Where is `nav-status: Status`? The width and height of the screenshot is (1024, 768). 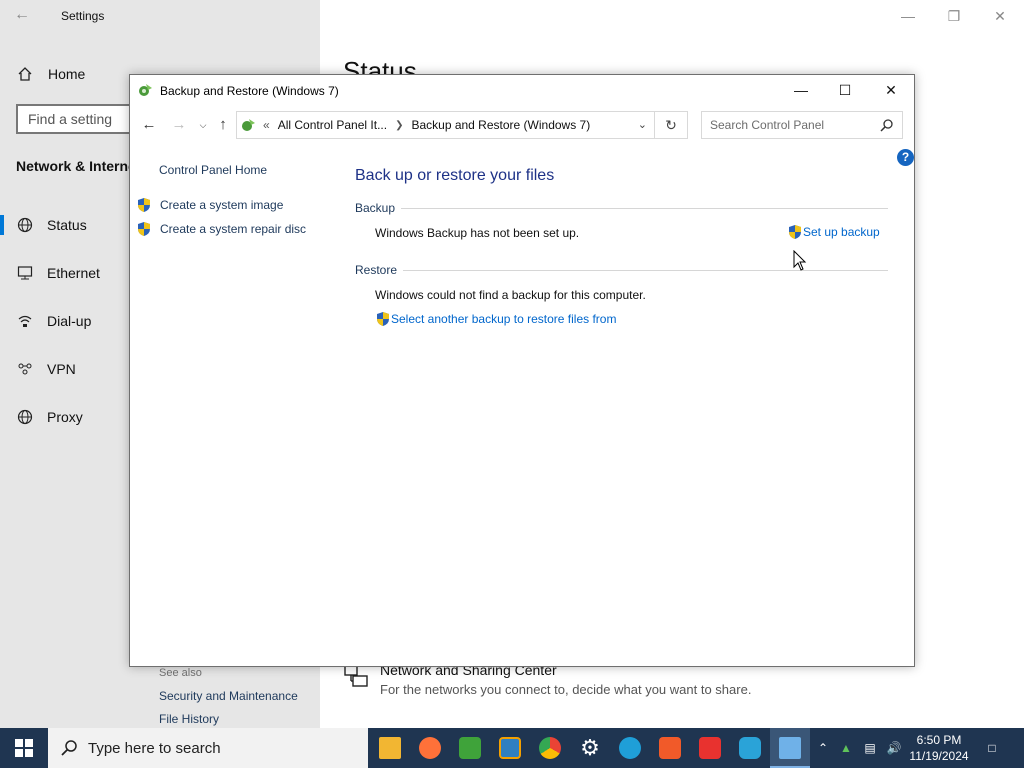
nav-status: Status is located at coordinates (64, 225).